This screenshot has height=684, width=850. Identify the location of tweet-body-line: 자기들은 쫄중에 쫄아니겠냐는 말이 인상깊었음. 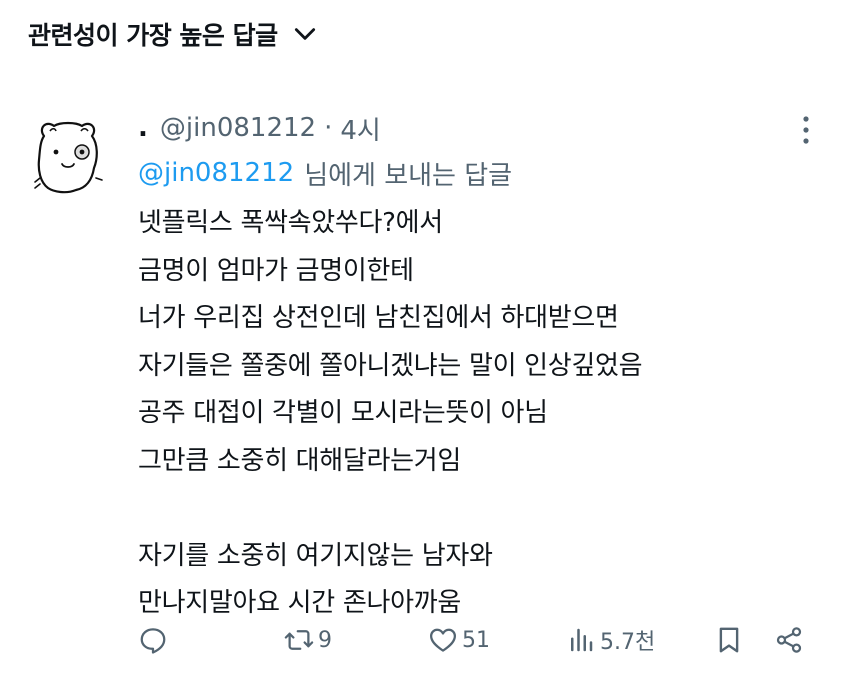
(390, 365).